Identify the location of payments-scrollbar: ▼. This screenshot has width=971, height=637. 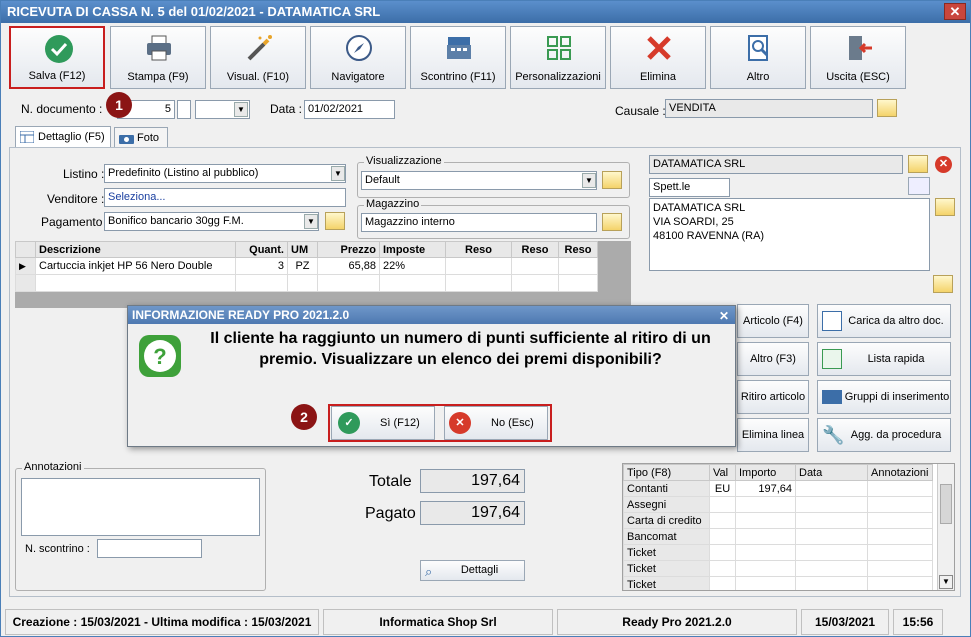
(945, 527).